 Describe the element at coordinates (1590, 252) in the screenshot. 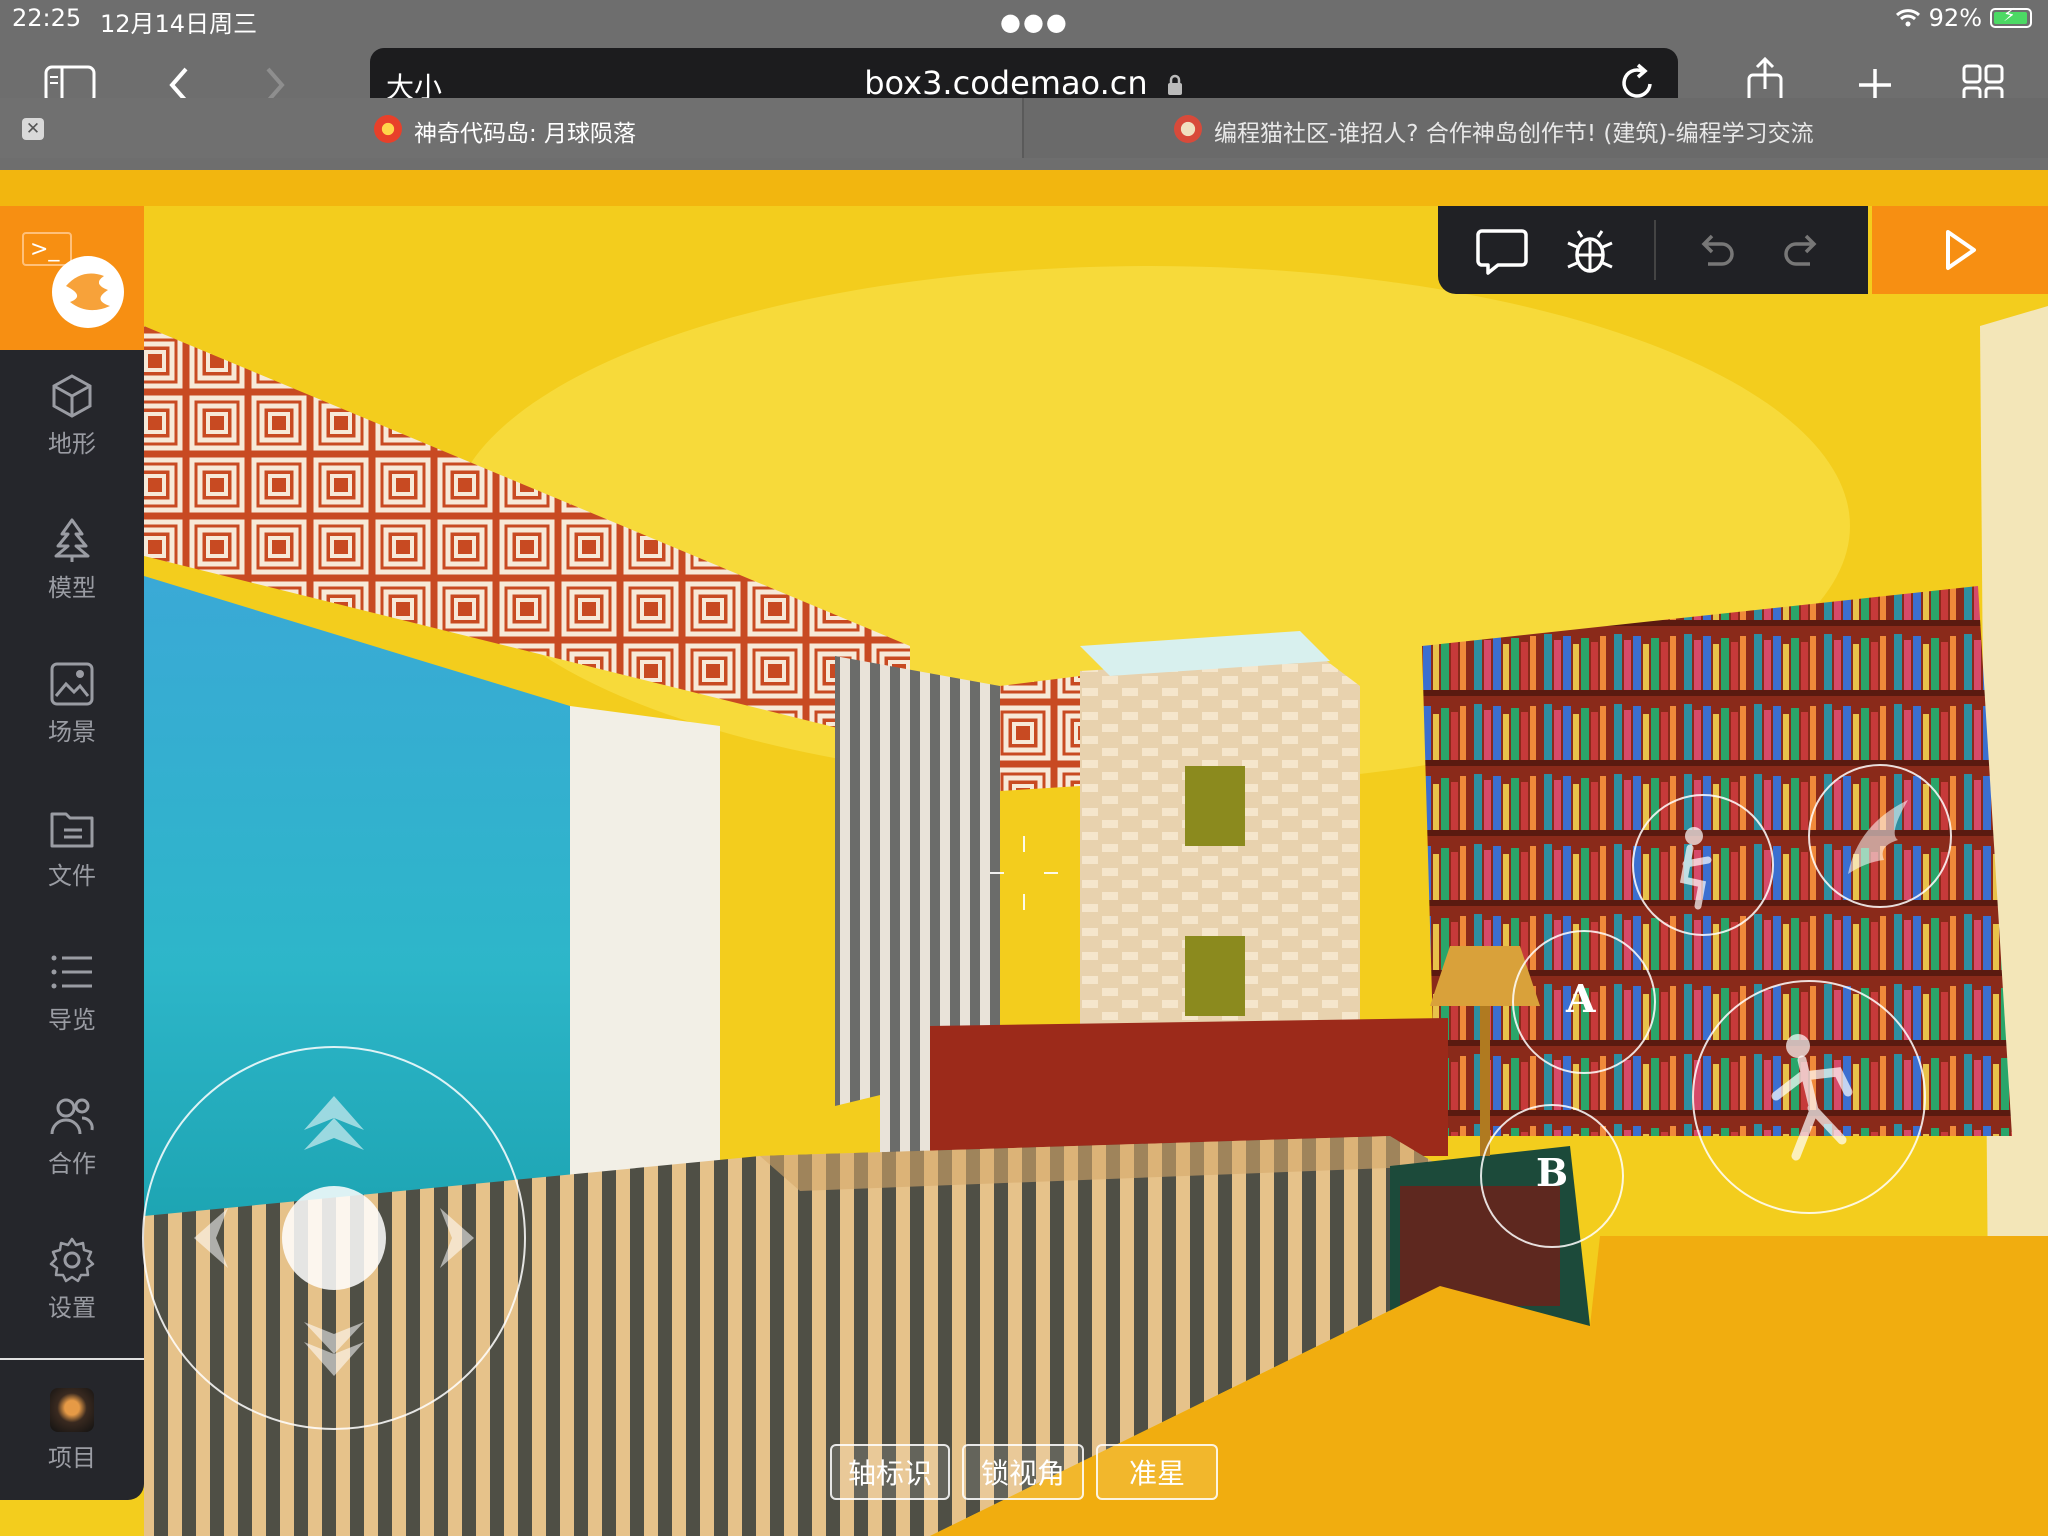

I see `debug-bug-icon` at that location.